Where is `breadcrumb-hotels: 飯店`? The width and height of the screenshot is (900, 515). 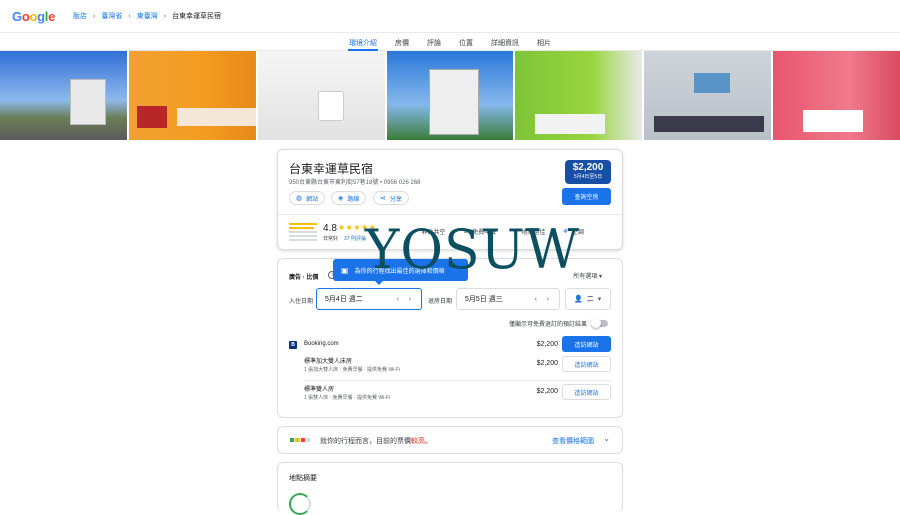
breadcrumb-hotels: 飯店 is located at coordinates (80, 16).